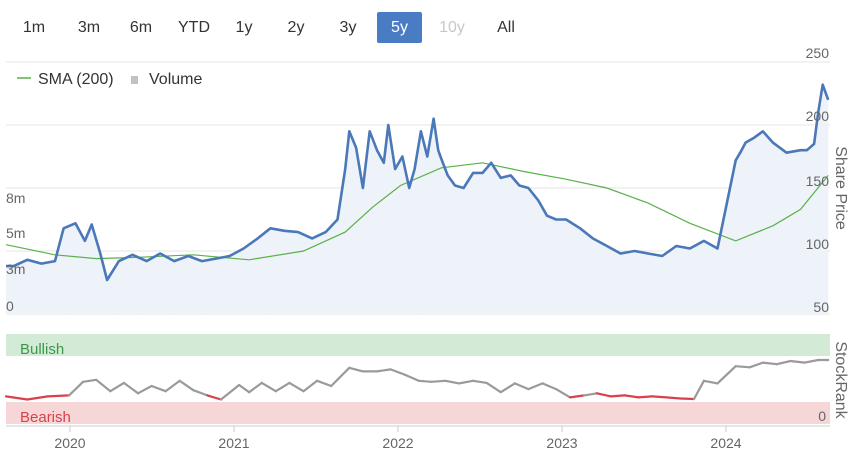 This screenshot has height=450, width=856. What do you see at coordinates (45, 417) in the screenshot?
I see `bearish-label: Bearish` at bounding box center [45, 417].